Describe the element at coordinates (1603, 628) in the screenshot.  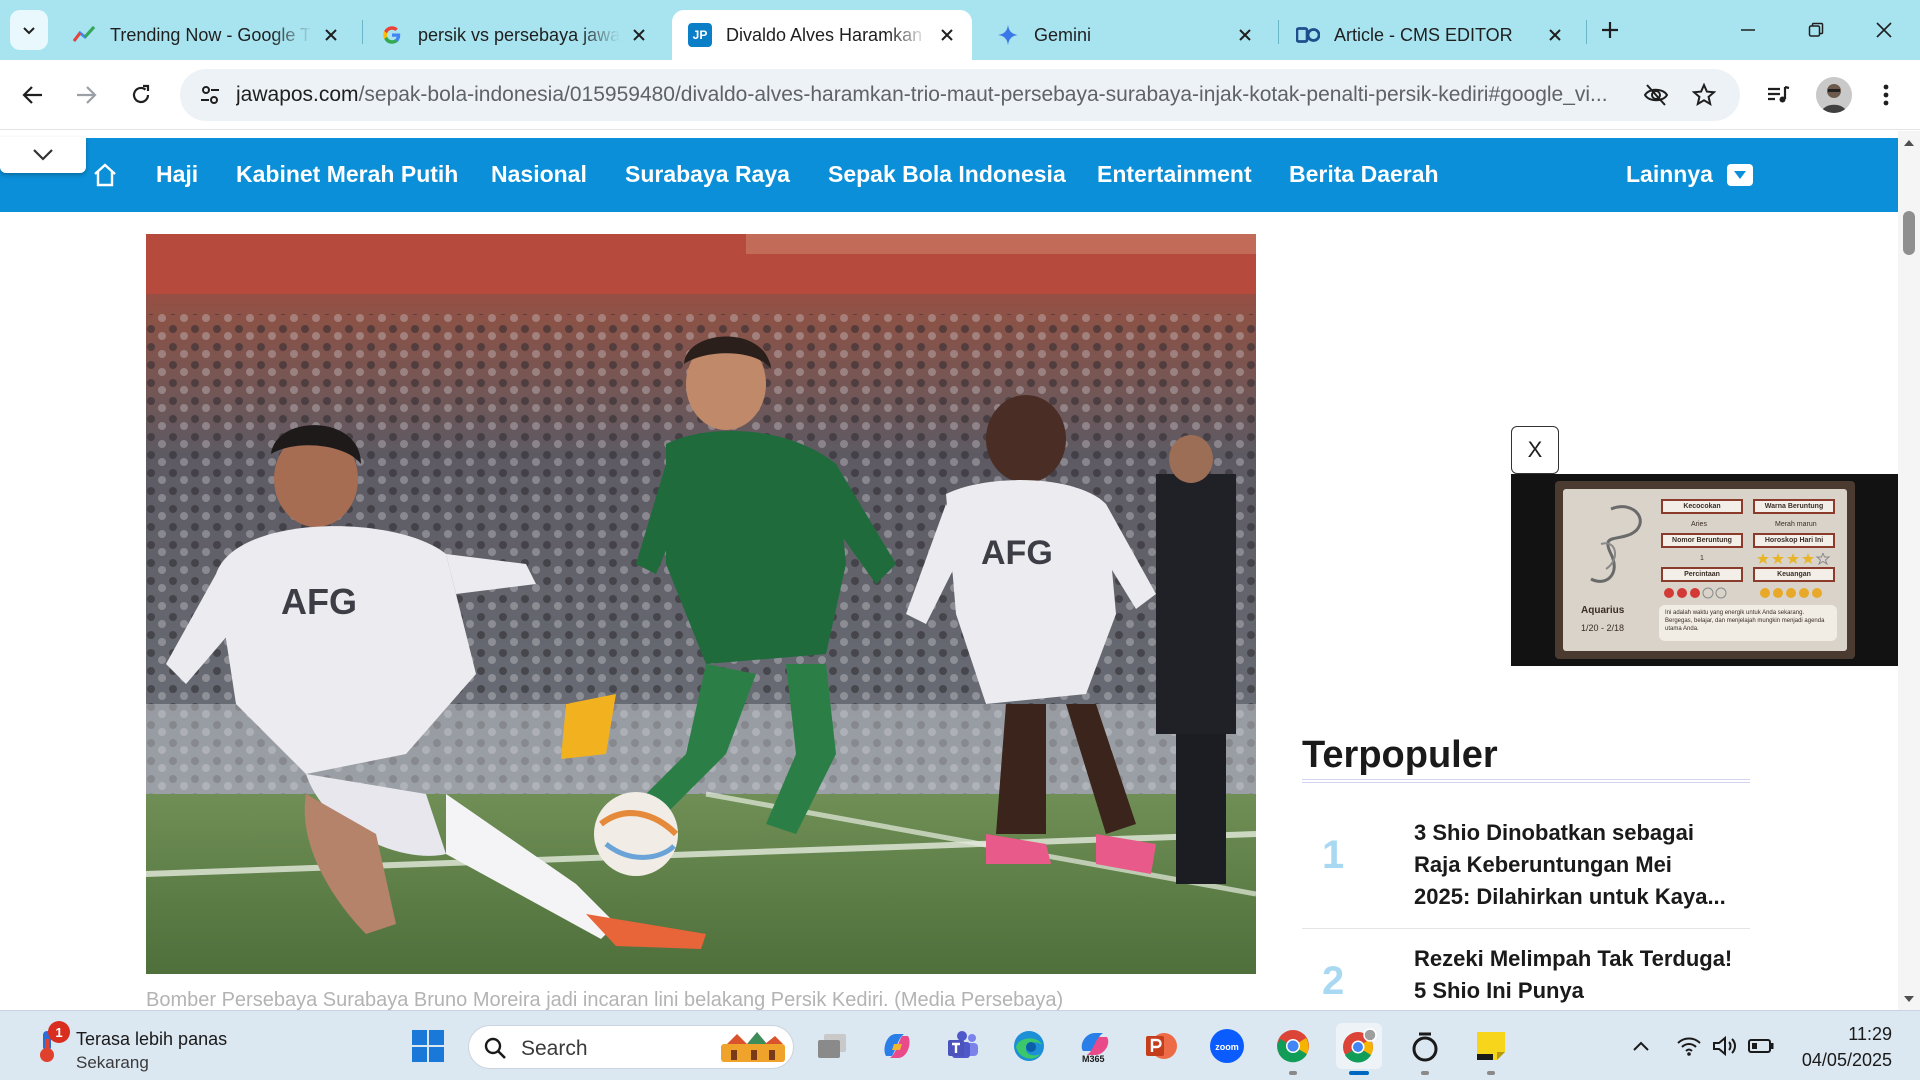
I see `ad-dates: 1/20 - 2/18` at that location.